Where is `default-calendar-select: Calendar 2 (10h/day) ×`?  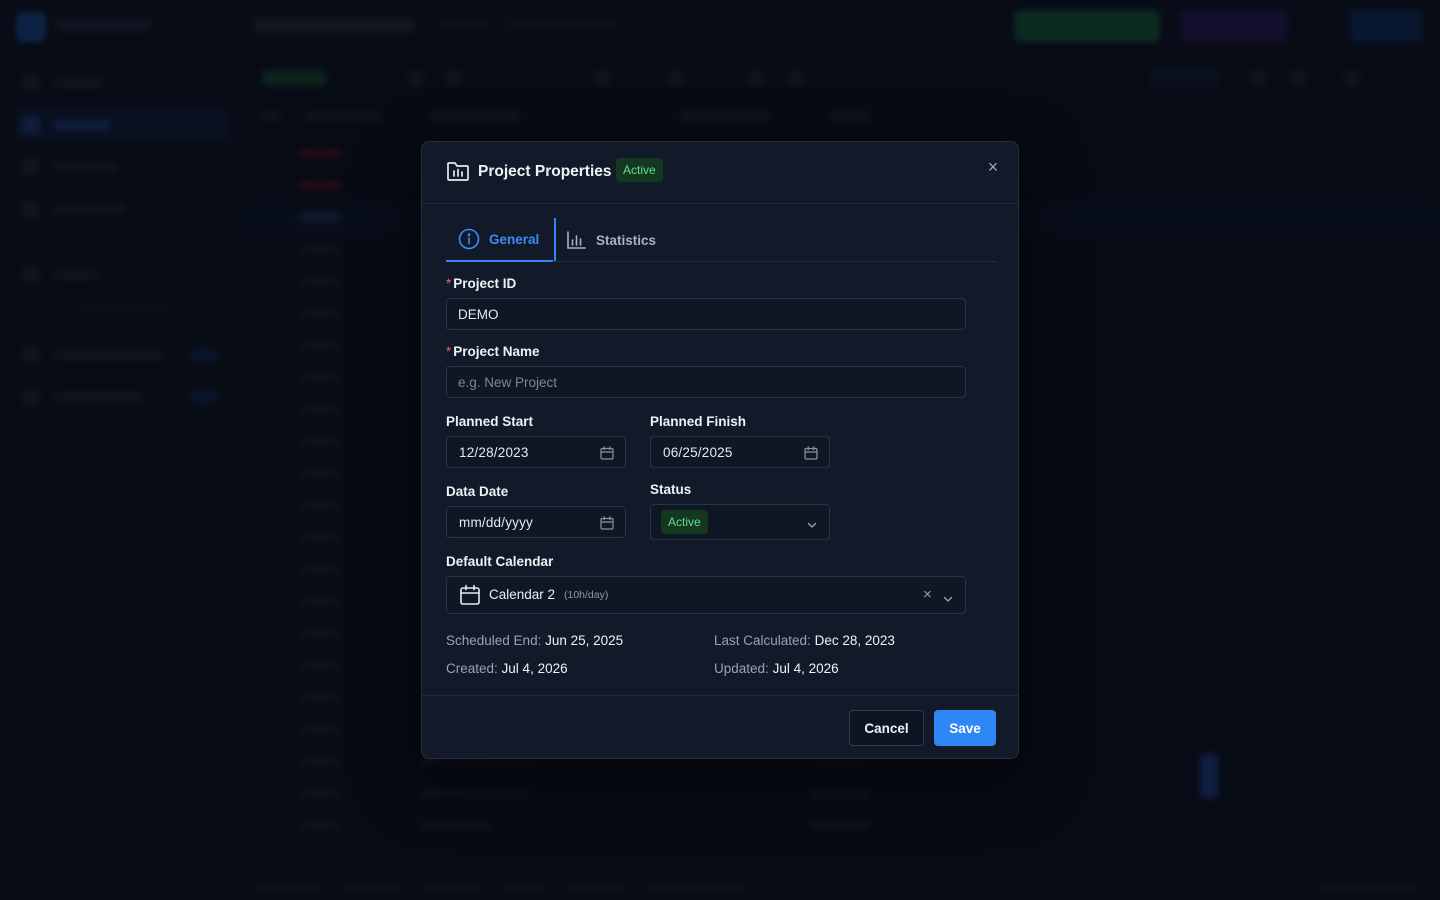 default-calendar-select: Calendar 2 (10h/day) × is located at coordinates (706, 595).